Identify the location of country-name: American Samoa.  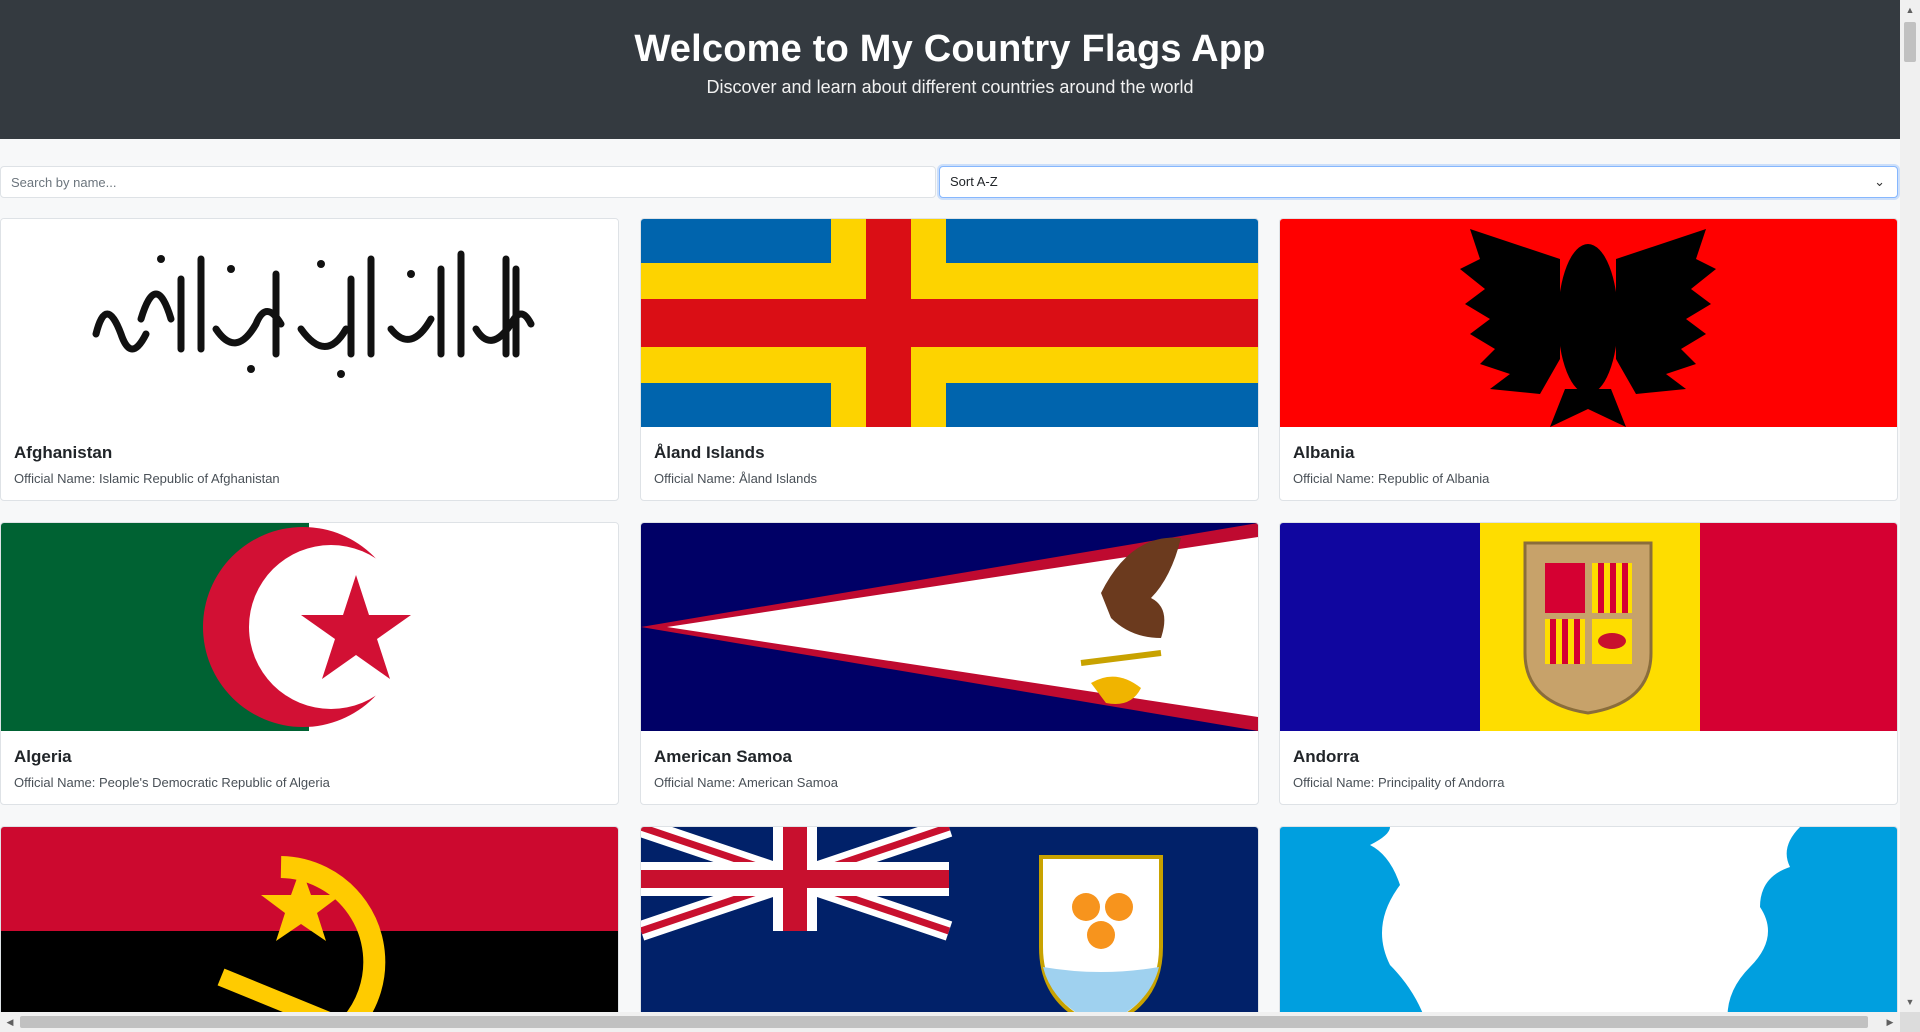
(723, 756).